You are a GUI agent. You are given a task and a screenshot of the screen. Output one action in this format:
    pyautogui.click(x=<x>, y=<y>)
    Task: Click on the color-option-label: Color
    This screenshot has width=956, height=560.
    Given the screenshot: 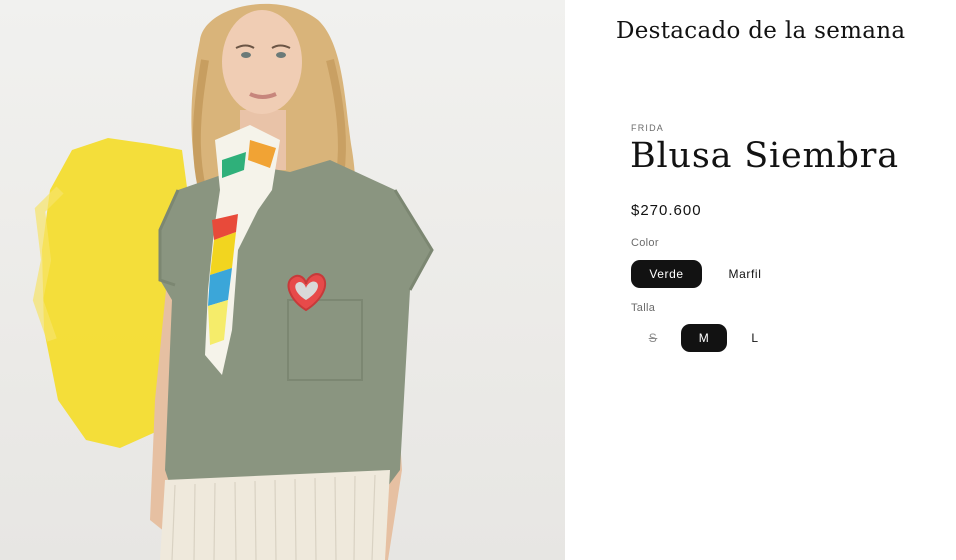 What is the action you would take?
    pyautogui.click(x=645, y=243)
    